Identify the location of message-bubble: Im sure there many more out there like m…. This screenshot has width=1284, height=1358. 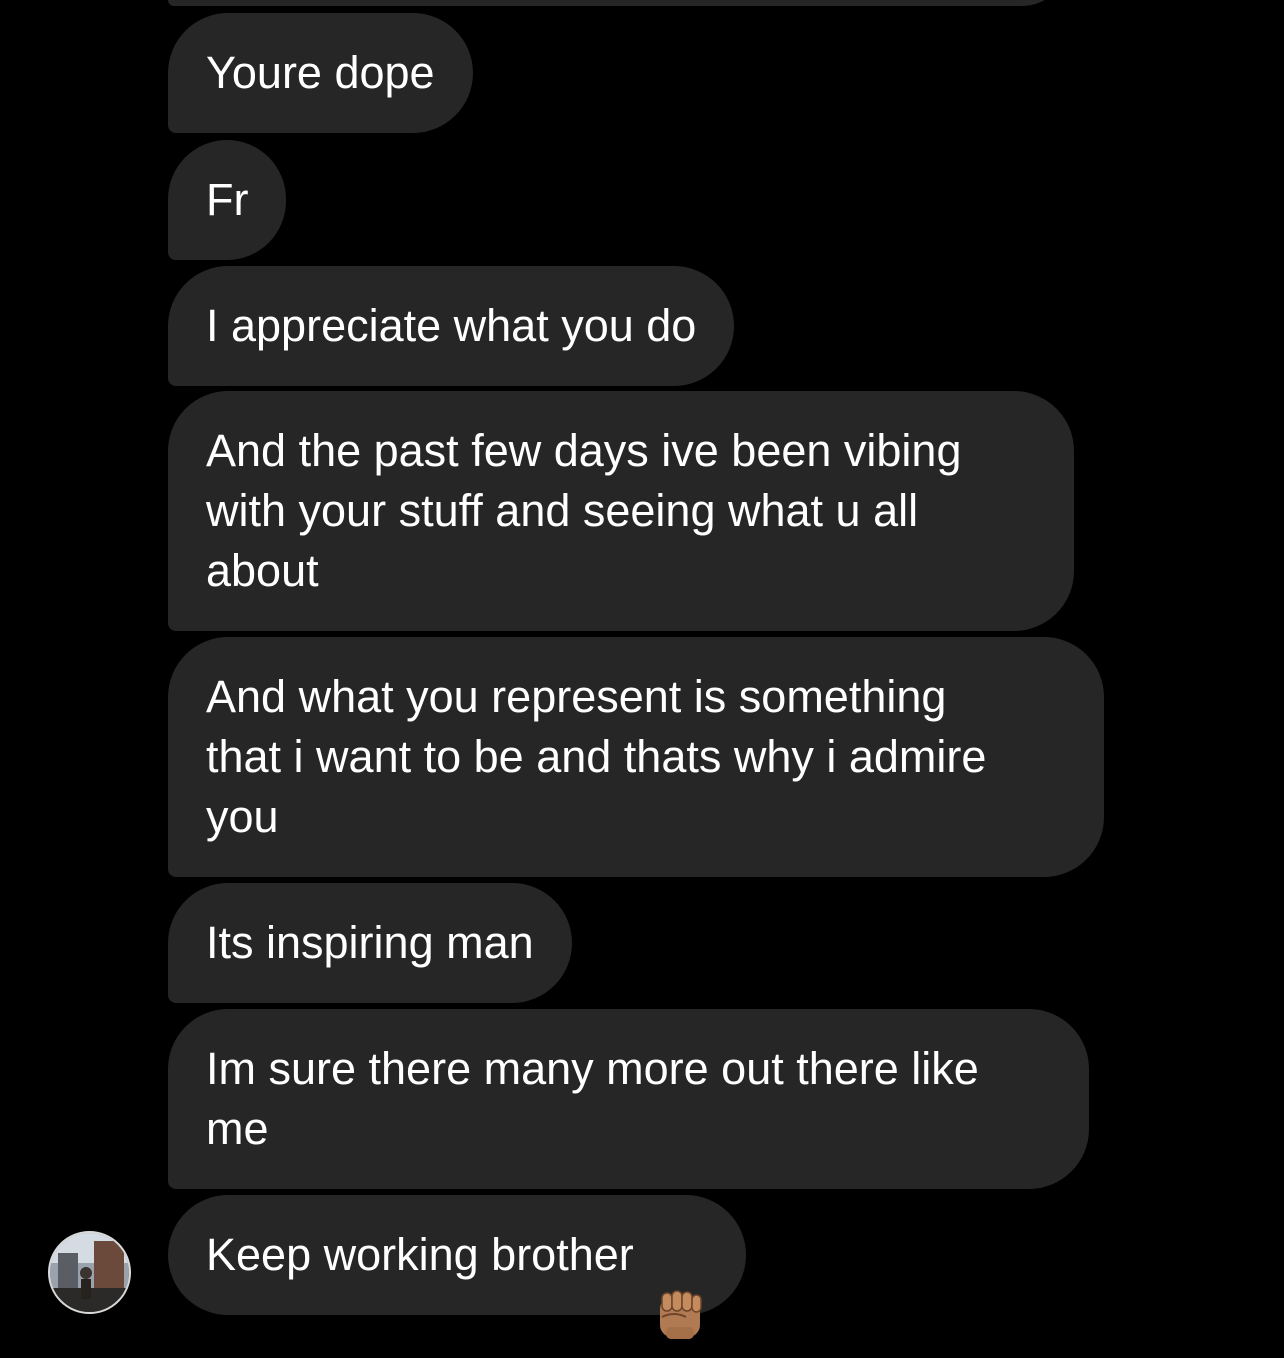
(628, 1099).